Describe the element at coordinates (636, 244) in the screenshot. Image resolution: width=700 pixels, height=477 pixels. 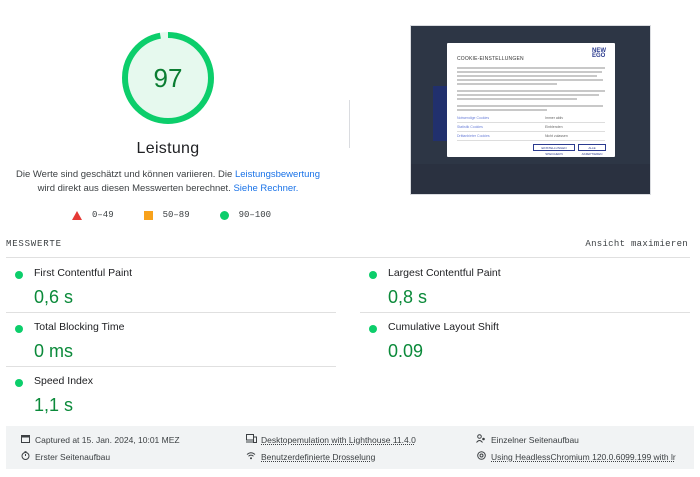
I see `expand-view-button: Ansicht maximieren` at that location.